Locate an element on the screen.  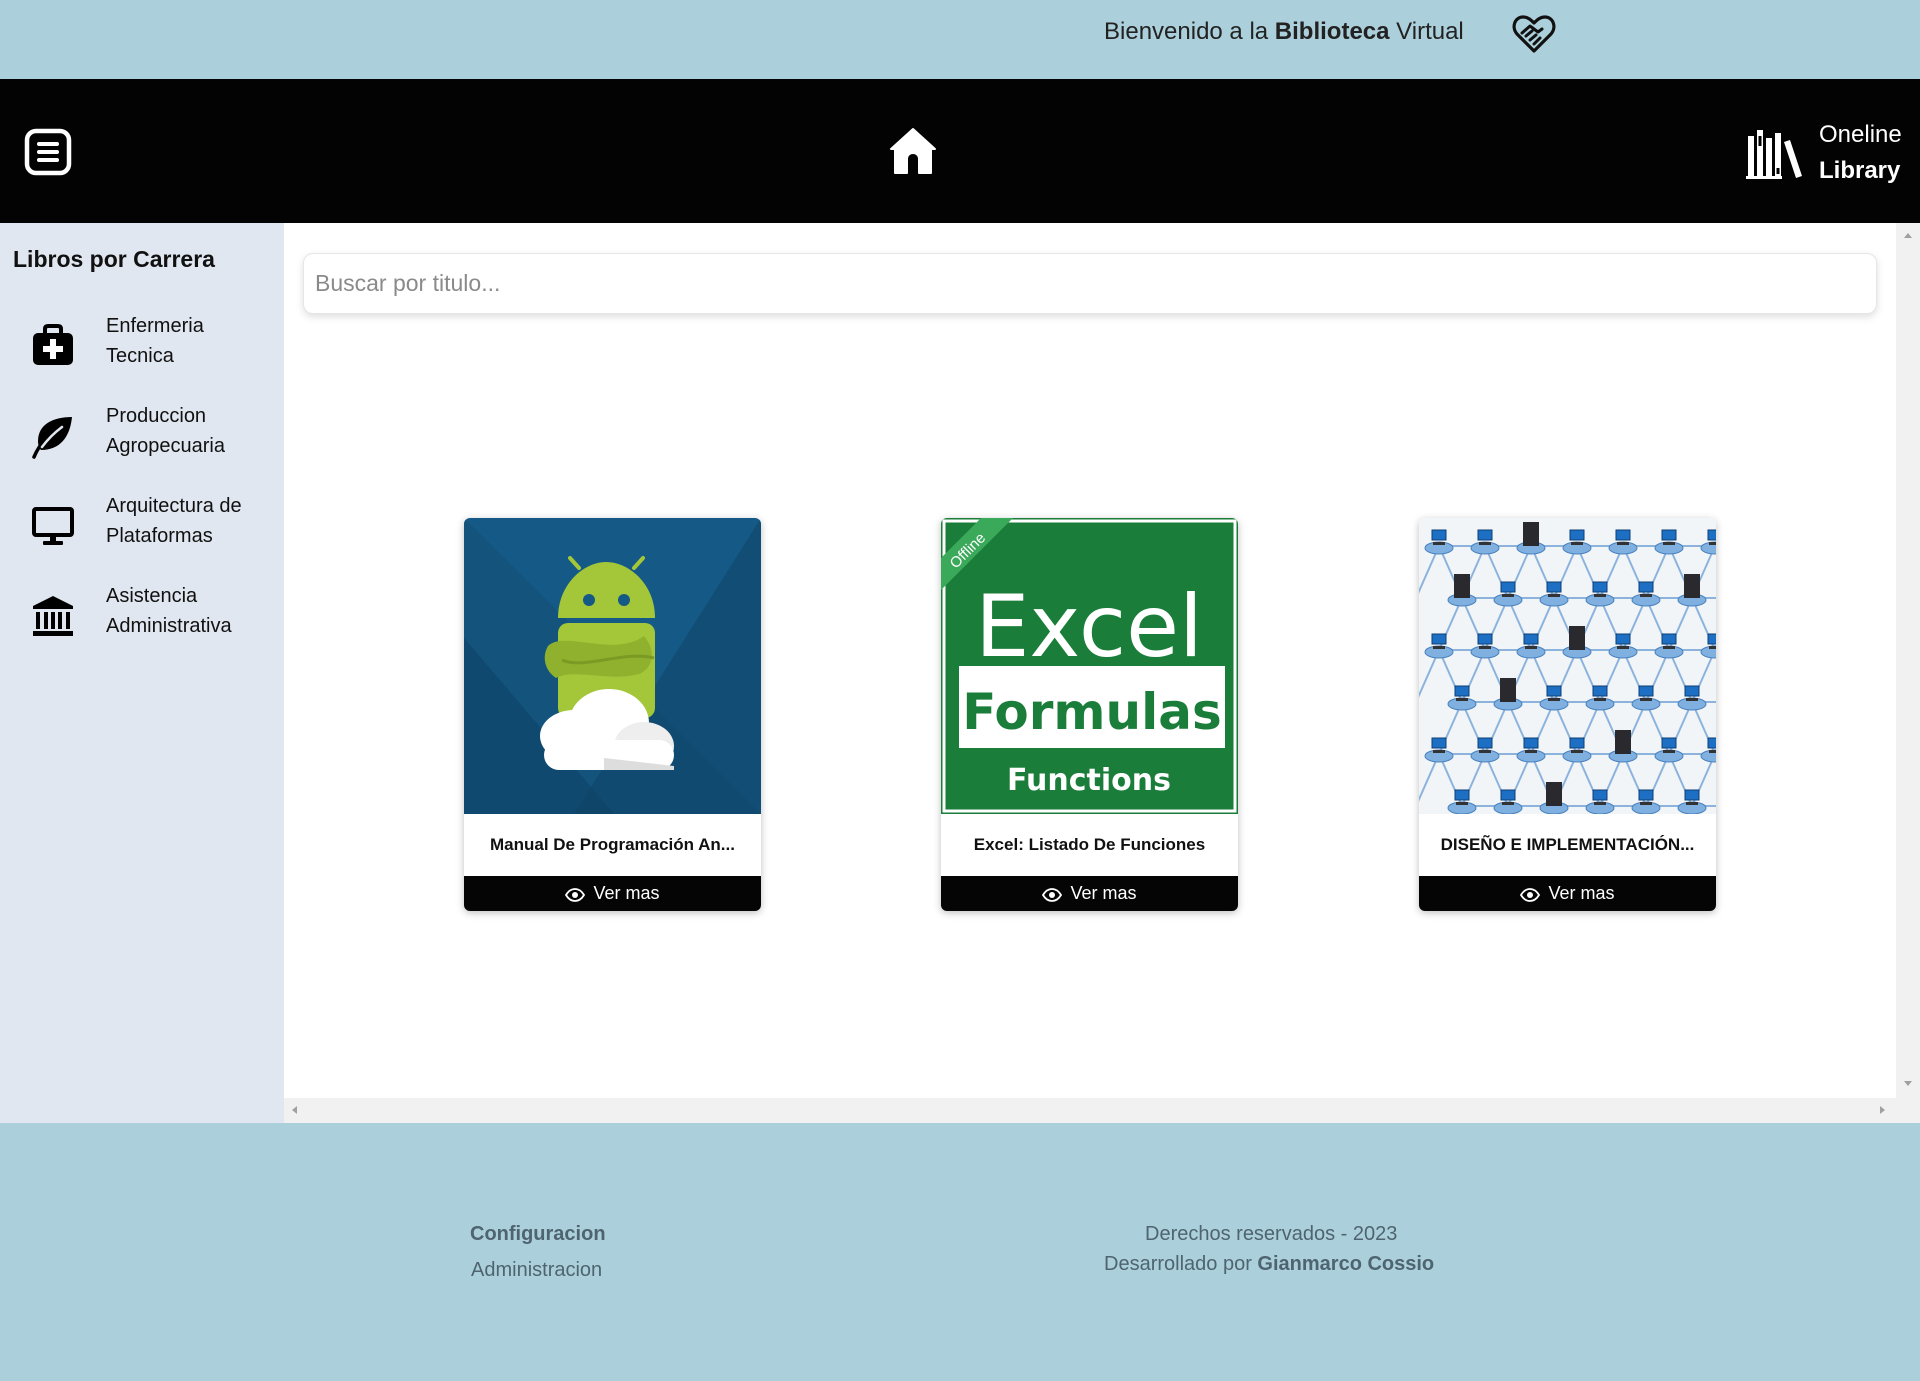
welcome-suffix: Virtual is located at coordinates (1430, 31).